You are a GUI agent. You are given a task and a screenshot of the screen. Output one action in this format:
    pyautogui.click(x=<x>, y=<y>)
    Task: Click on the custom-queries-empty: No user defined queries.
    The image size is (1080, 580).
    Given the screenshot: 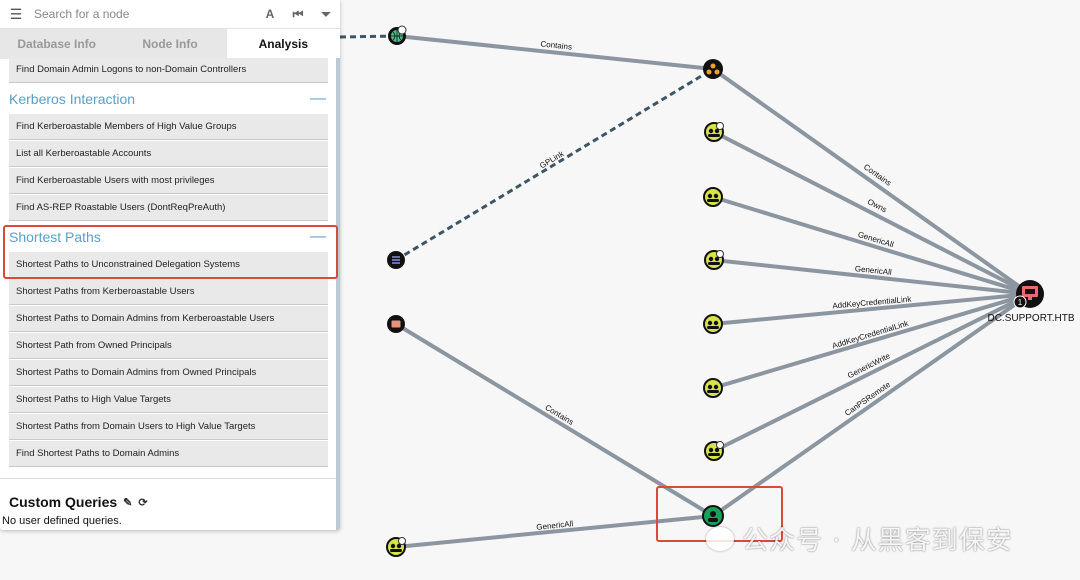 What is the action you would take?
    pyautogui.click(x=62, y=521)
    